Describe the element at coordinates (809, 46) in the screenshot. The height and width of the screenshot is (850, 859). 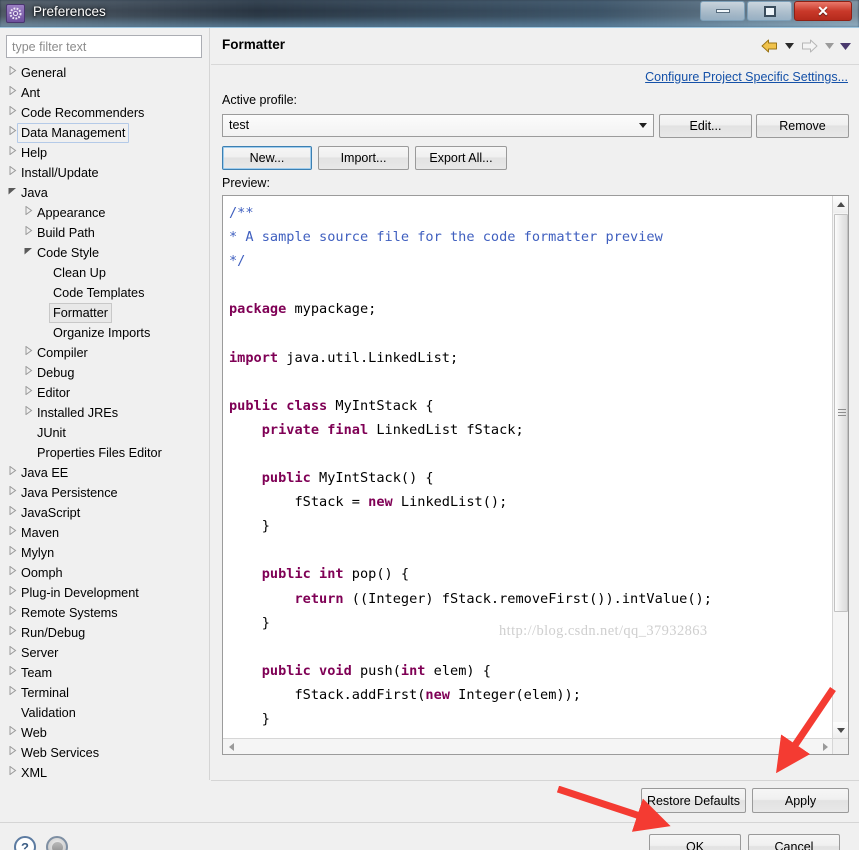
I see `forward-arrow-icon` at that location.